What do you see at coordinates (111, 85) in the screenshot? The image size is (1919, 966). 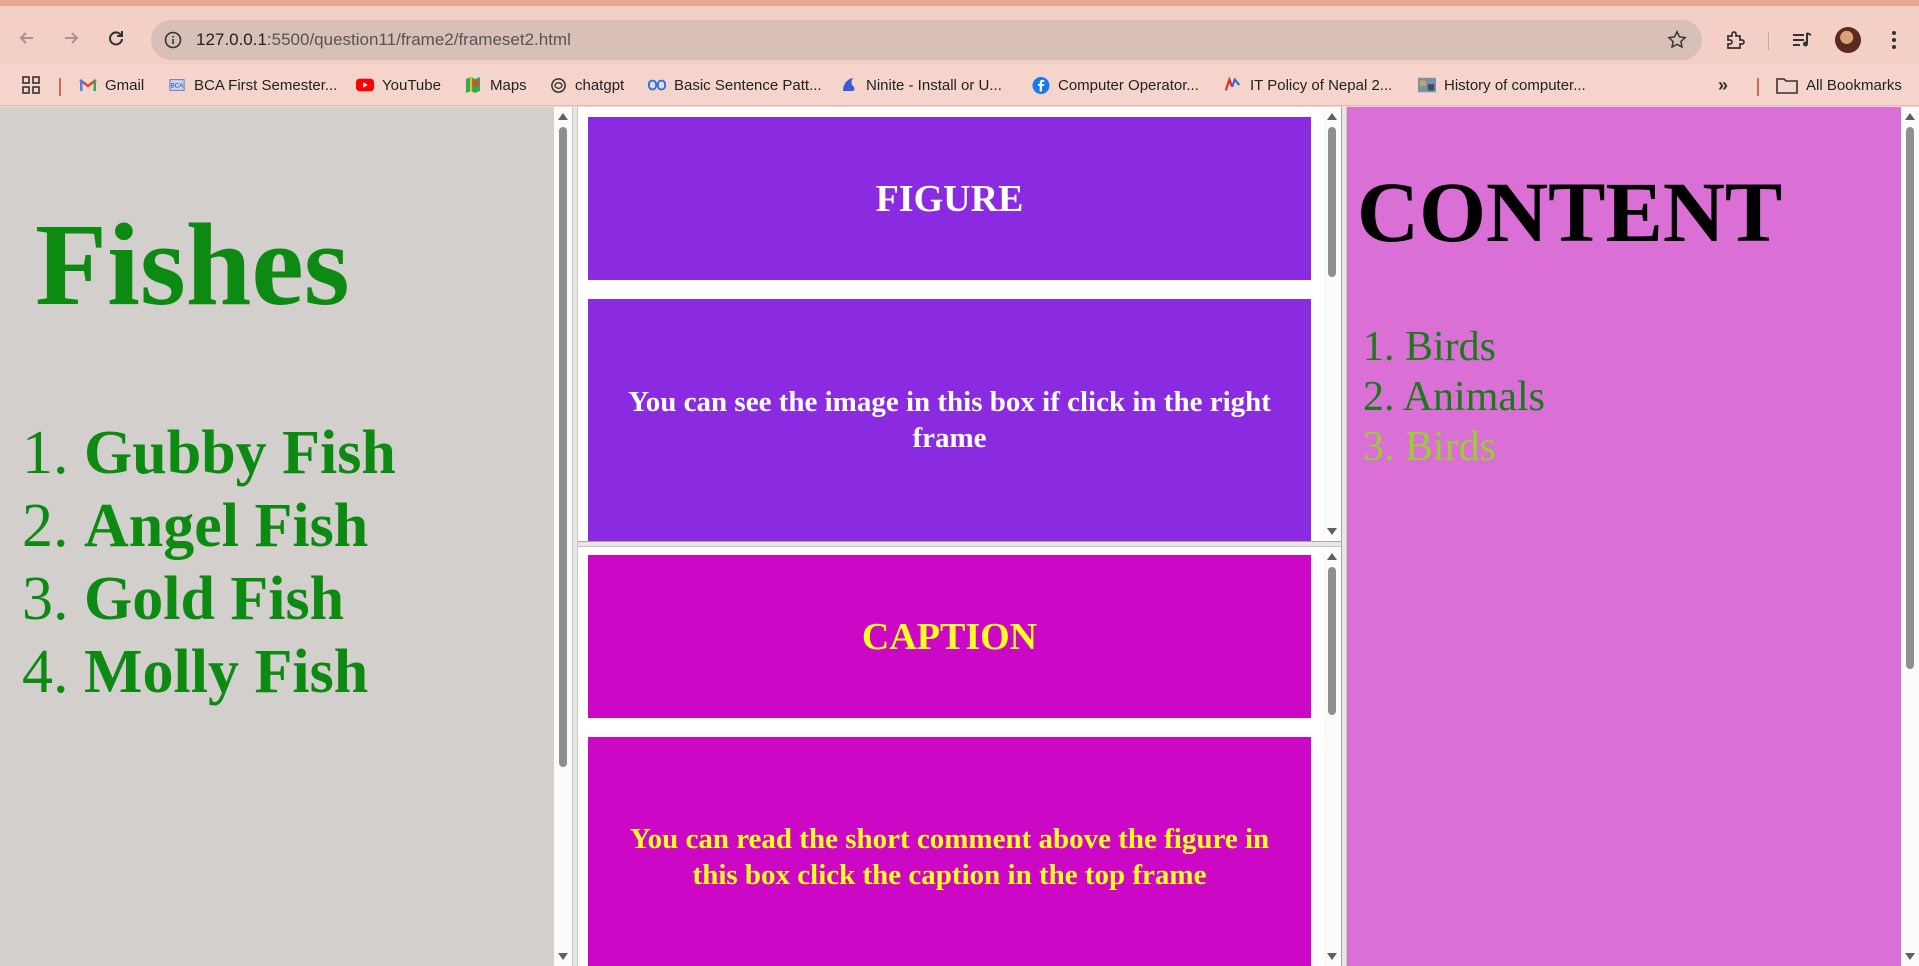 I see `bookmark-gmail: Gmail` at bounding box center [111, 85].